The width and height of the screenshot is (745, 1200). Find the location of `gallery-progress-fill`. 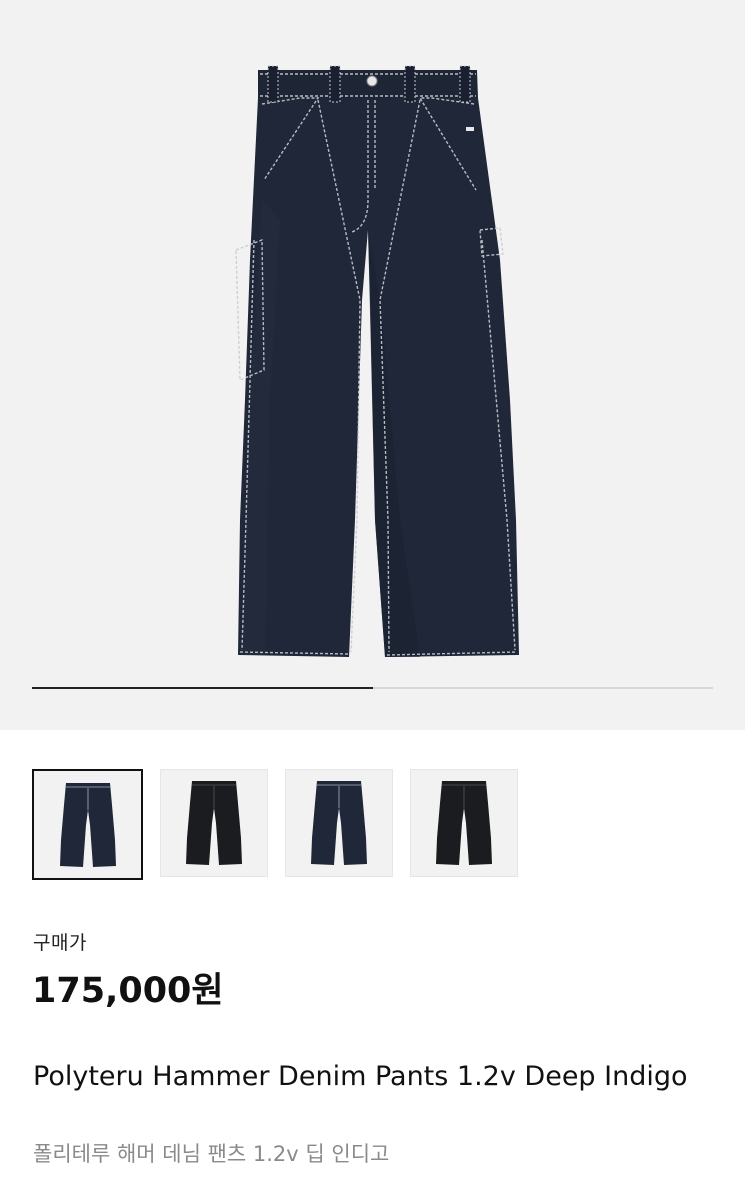

gallery-progress-fill is located at coordinates (202, 688).